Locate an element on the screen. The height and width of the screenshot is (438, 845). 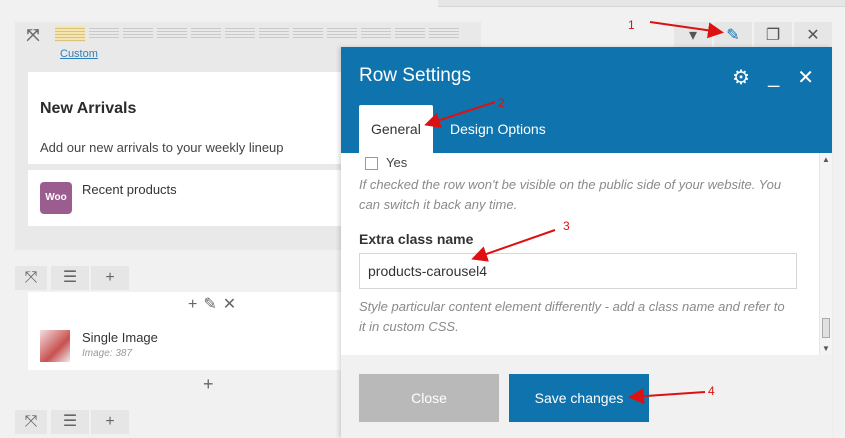
single-image-title: Single Image is located at coordinates (120, 337).